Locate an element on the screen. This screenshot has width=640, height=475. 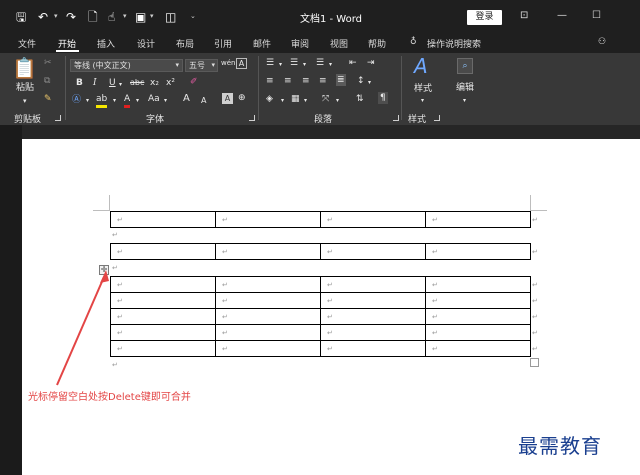
annotation-text: 光标停留空白处按Delete键即可合并 is located at coordinates (109, 397).